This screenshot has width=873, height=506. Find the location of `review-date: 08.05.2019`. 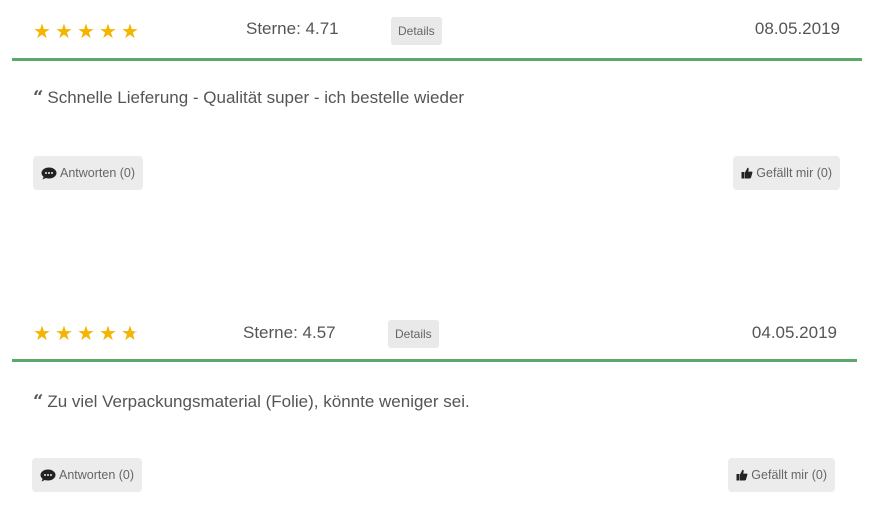

review-date: 08.05.2019 is located at coordinates (797, 28).